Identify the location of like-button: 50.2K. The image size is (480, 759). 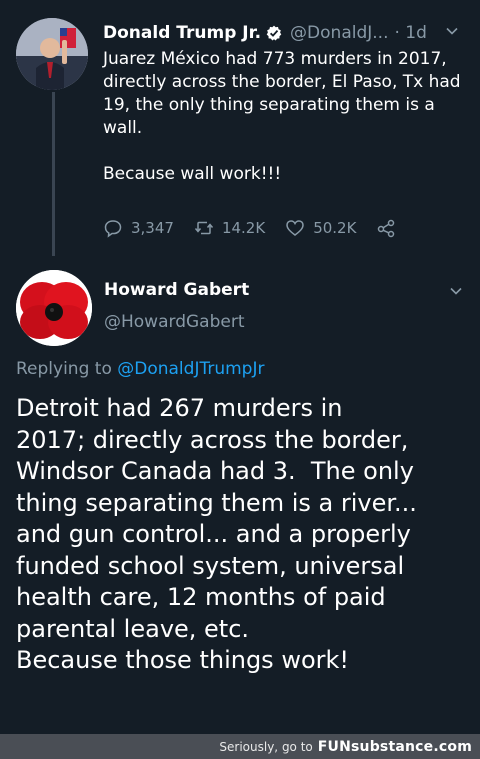
(320, 228).